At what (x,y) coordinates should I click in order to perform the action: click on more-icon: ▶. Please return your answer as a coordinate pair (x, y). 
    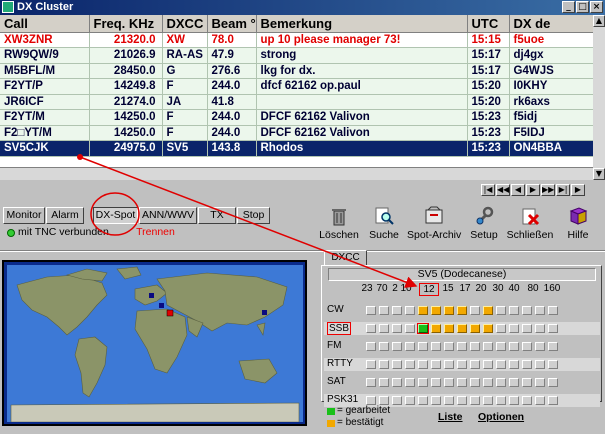
    Looking at the image, I should click on (578, 190).